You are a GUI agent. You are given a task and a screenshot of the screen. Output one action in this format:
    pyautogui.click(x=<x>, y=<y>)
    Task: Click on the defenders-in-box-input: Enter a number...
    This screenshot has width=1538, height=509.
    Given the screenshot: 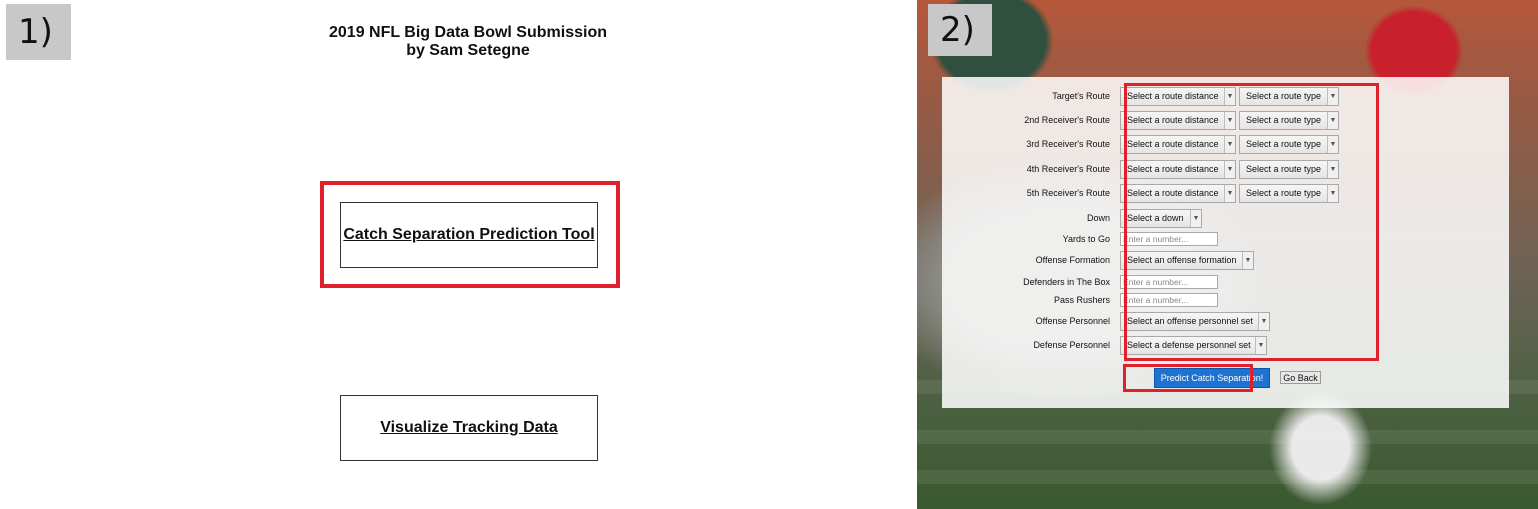 What is the action you would take?
    pyautogui.click(x=1169, y=282)
    